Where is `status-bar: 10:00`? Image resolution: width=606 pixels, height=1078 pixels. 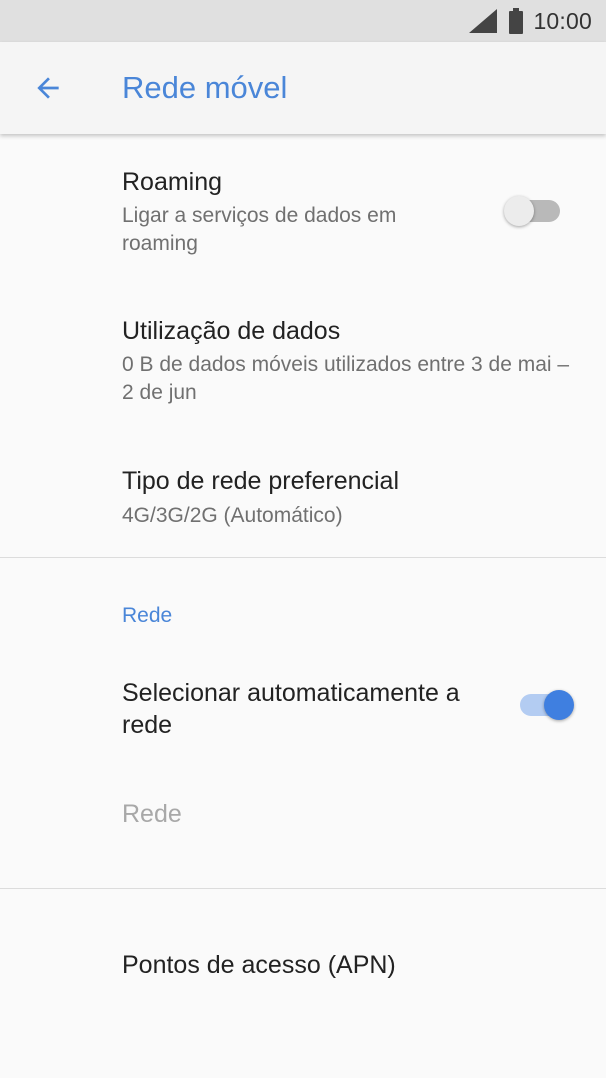 status-bar: 10:00 is located at coordinates (303, 21).